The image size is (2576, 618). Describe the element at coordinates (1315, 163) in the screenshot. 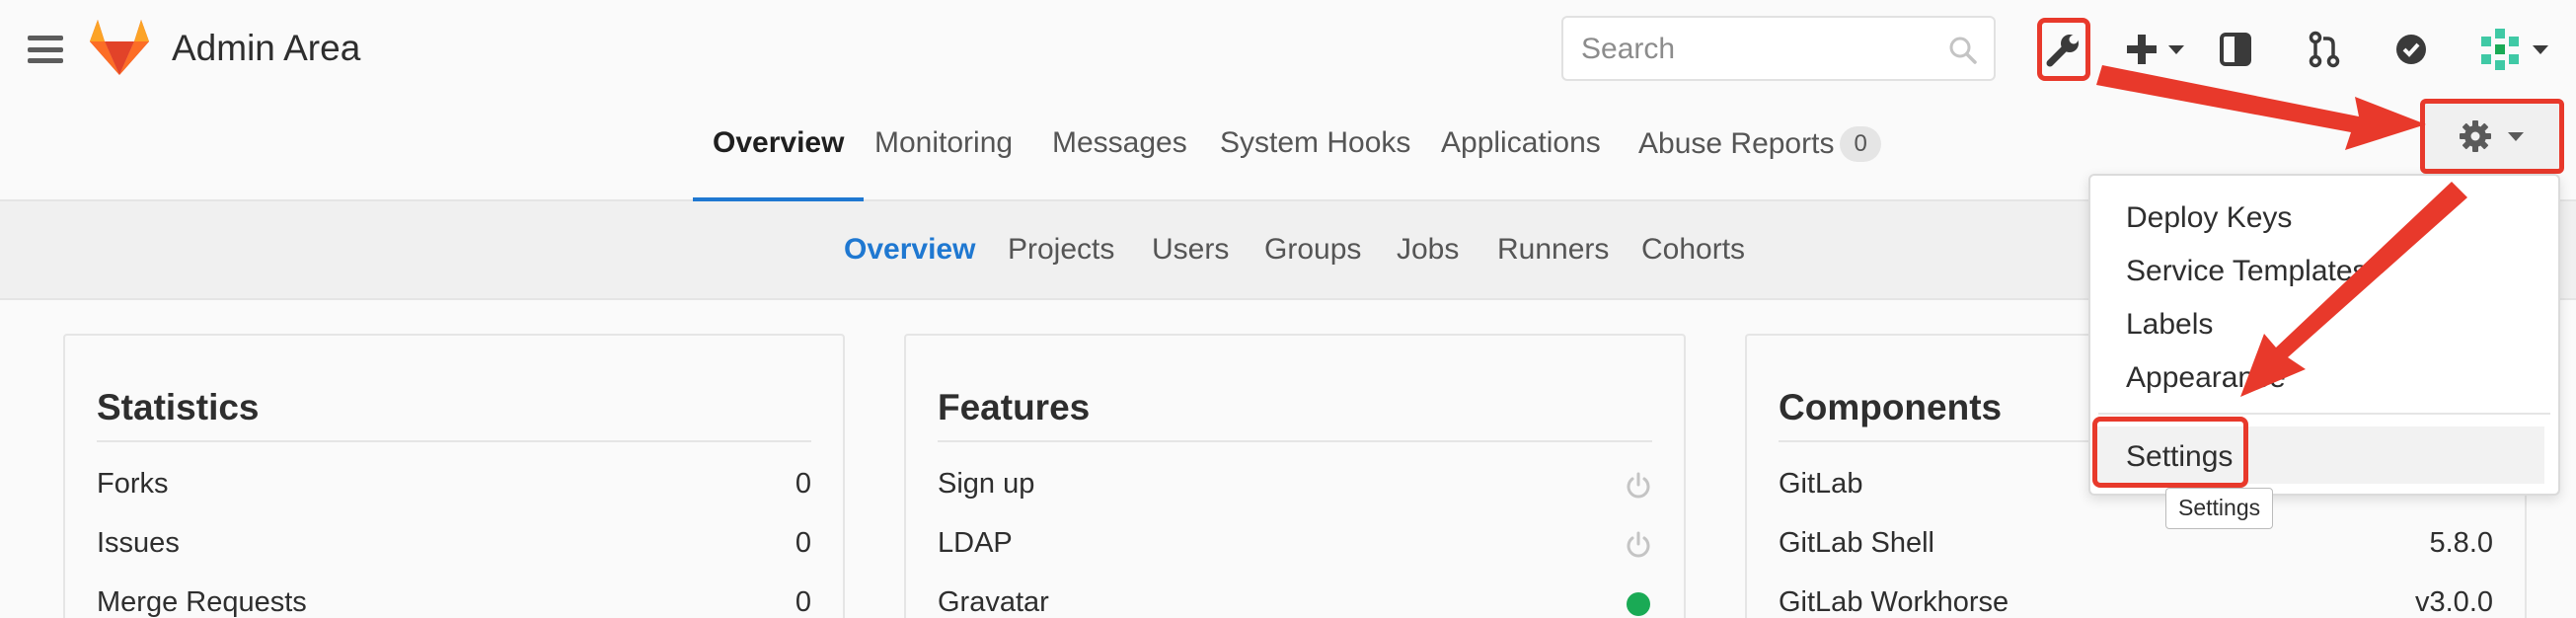

I see `tab-system-hooks: System Hooks` at that location.